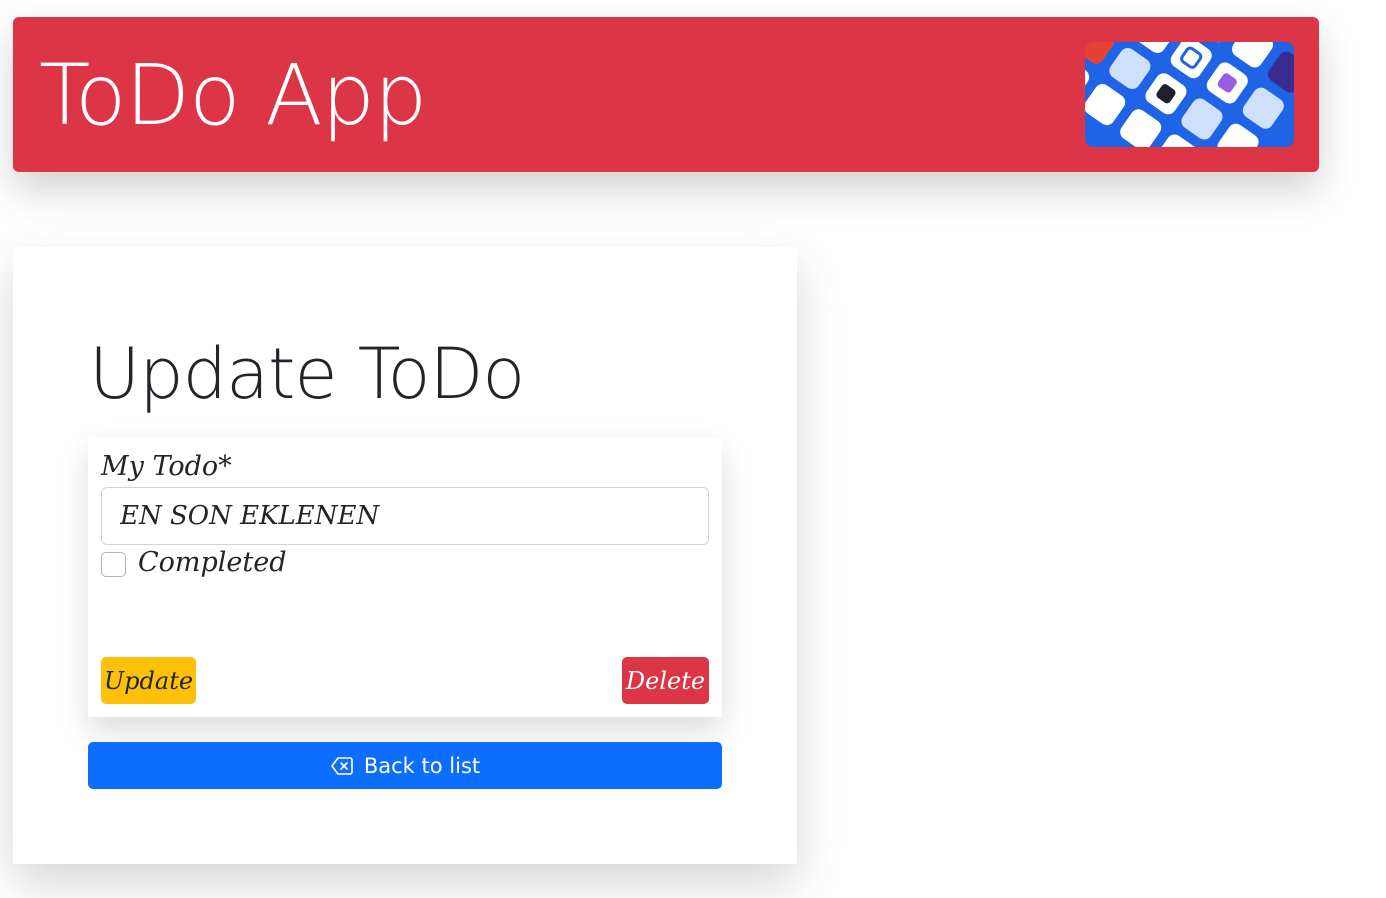  What do you see at coordinates (1189, 94) in the screenshot?
I see `todo-apps-collage-icon` at bounding box center [1189, 94].